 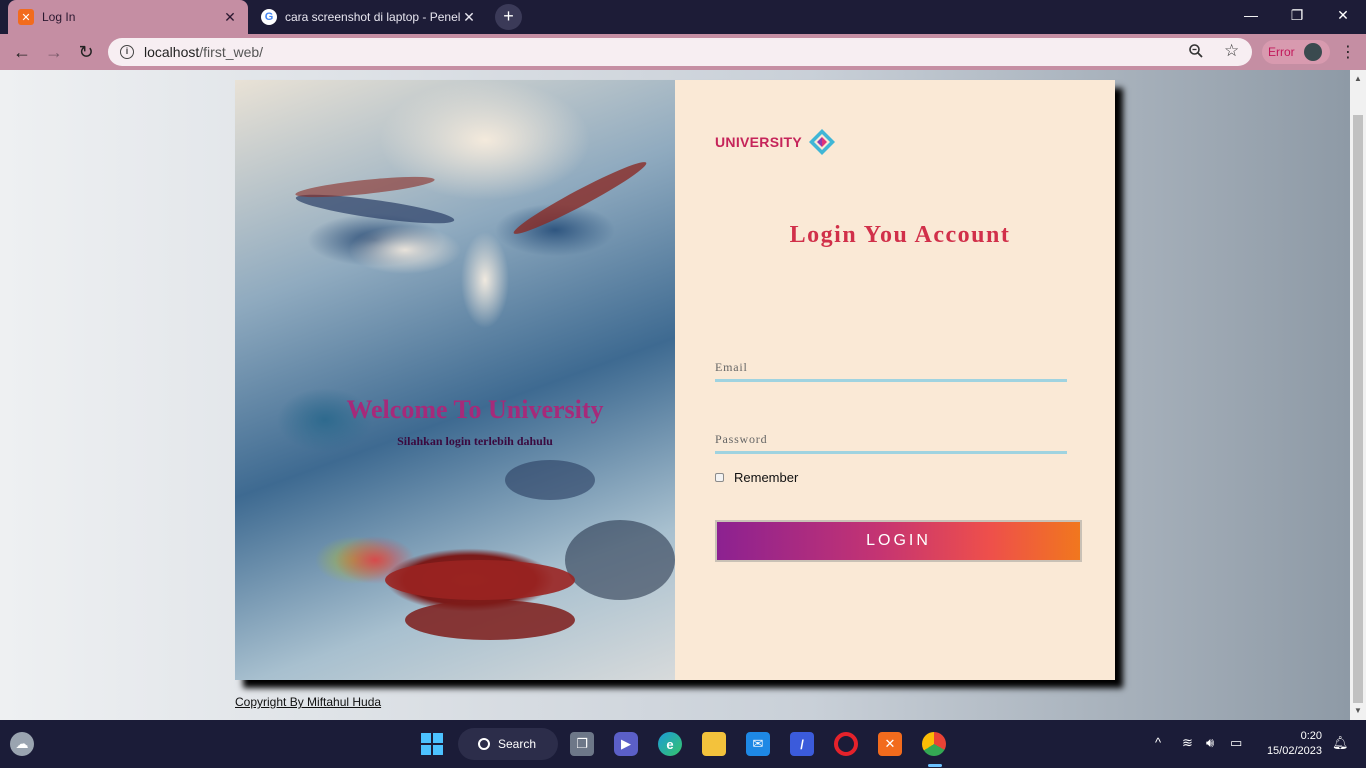 What do you see at coordinates (846, 744) in the screenshot?
I see `opera-icon` at bounding box center [846, 744].